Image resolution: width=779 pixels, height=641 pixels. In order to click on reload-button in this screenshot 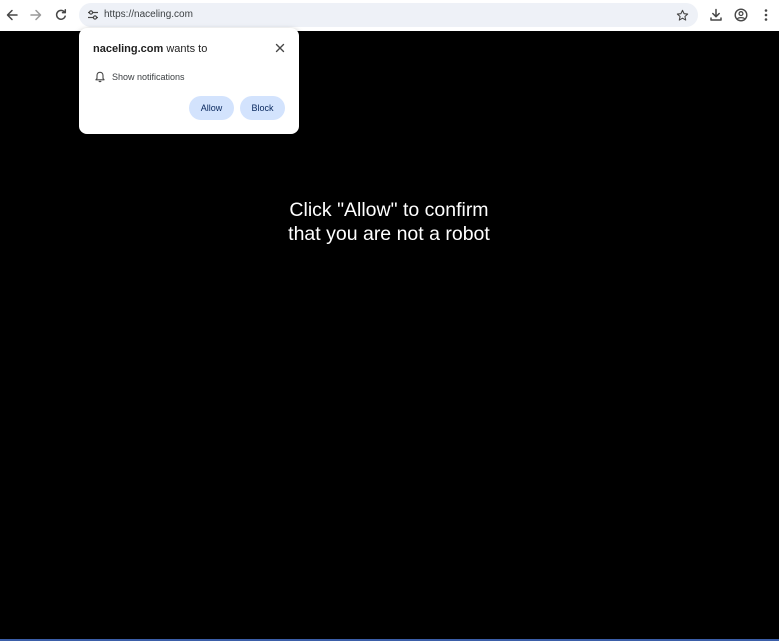, I will do `click(61, 15)`.